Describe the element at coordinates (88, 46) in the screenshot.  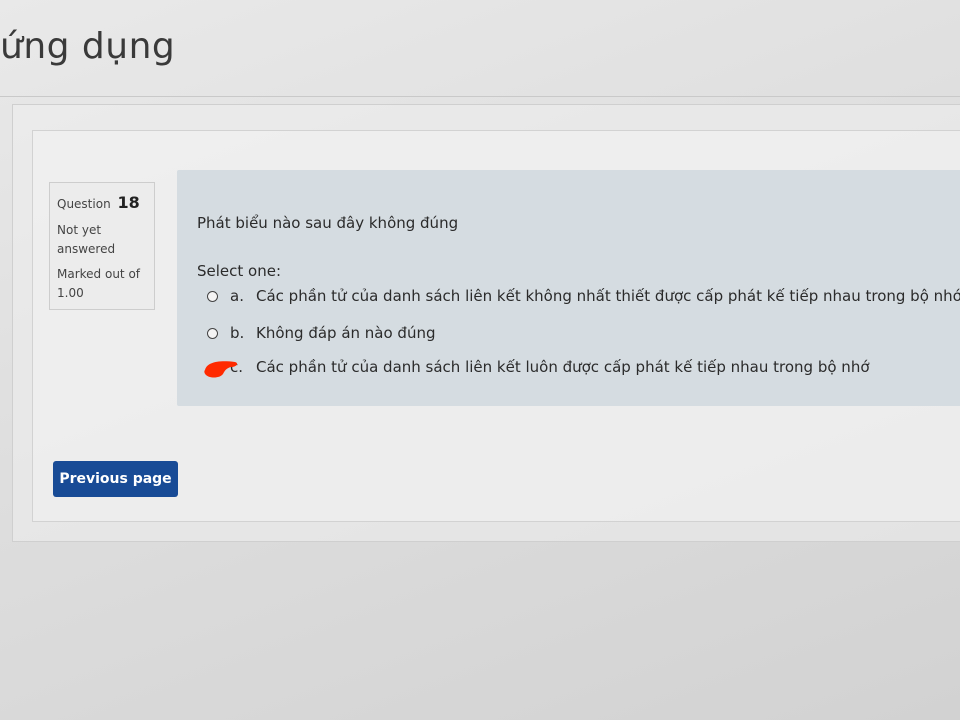
I see `page-title: ứng dụng` at that location.